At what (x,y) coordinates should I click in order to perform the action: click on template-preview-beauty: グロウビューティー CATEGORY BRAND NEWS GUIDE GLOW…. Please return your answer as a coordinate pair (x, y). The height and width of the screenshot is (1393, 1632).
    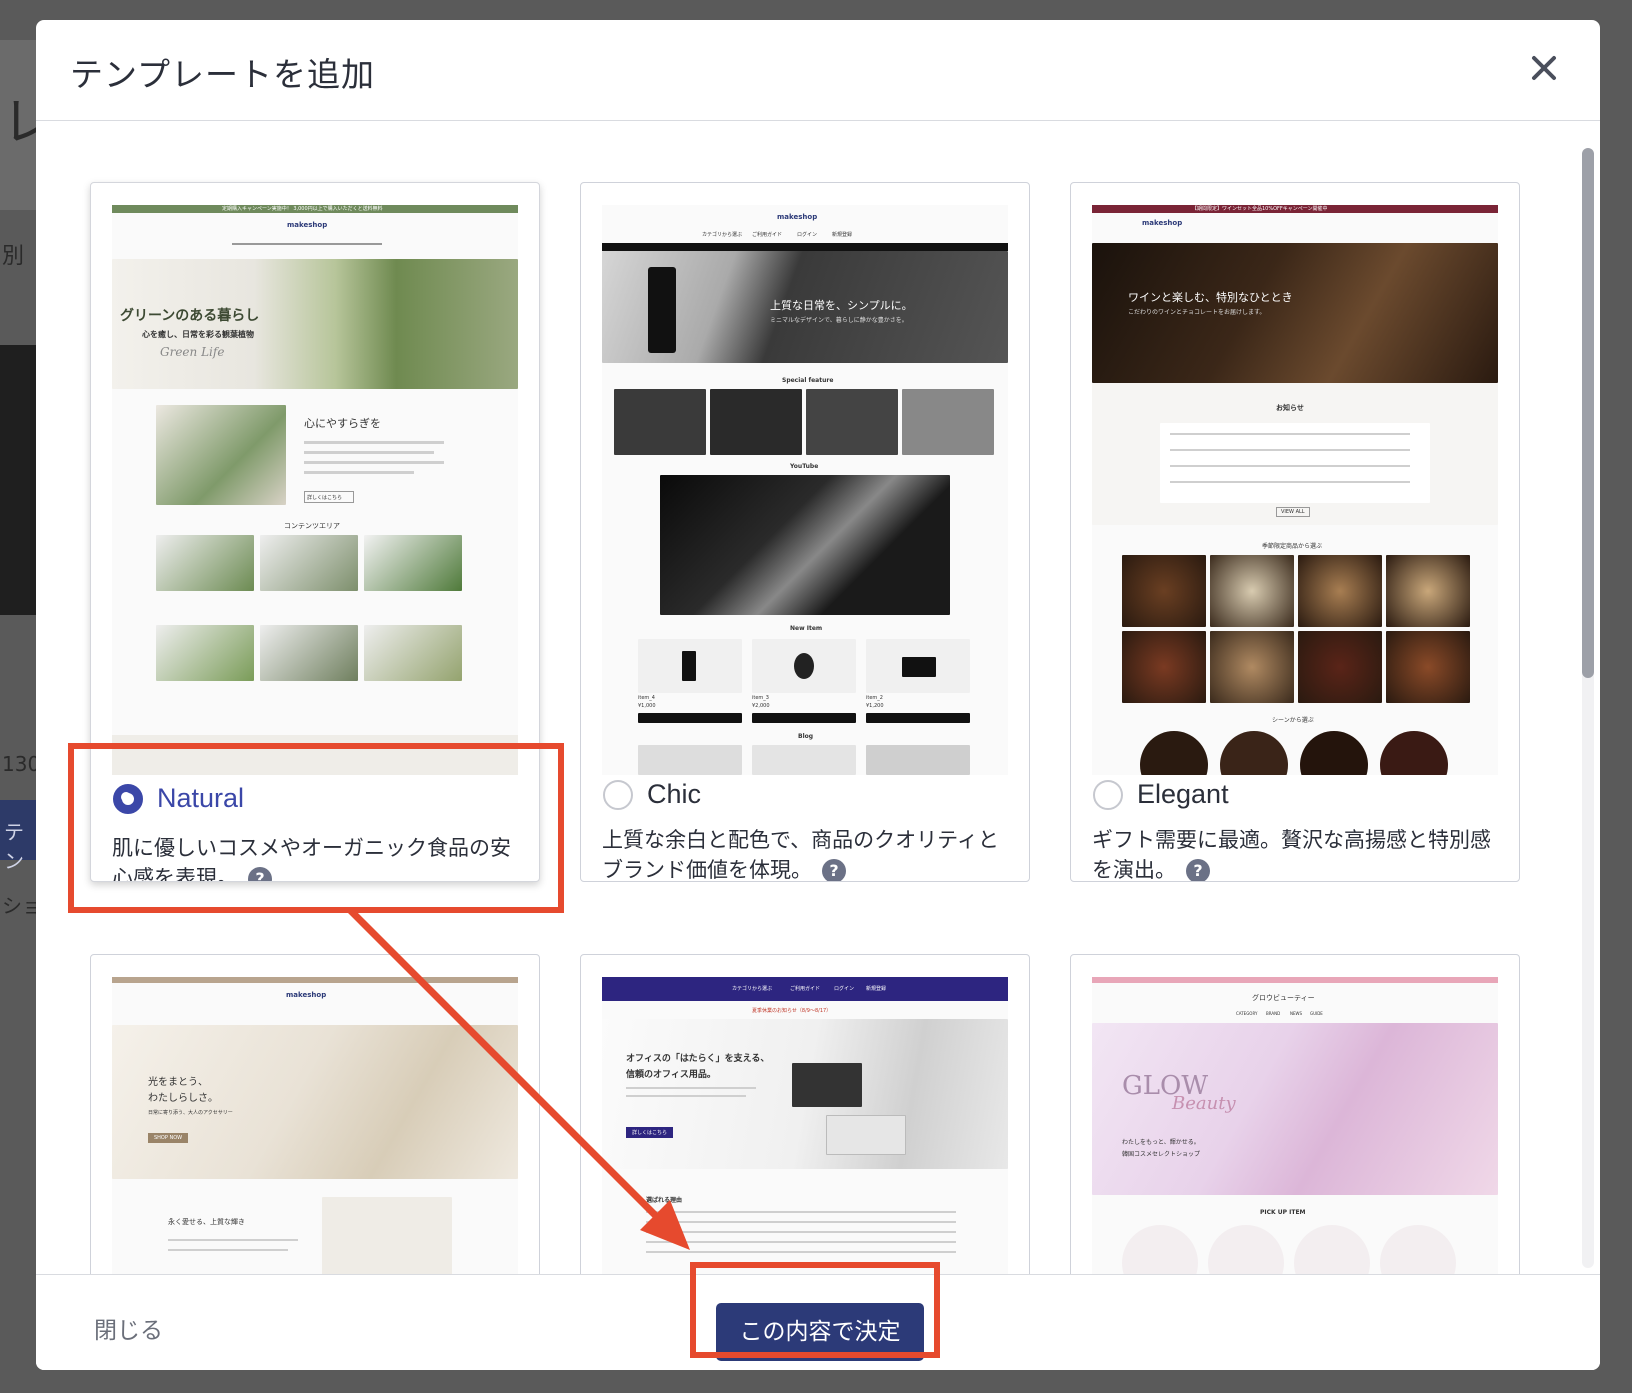
    Looking at the image, I should click on (1295, 1125).